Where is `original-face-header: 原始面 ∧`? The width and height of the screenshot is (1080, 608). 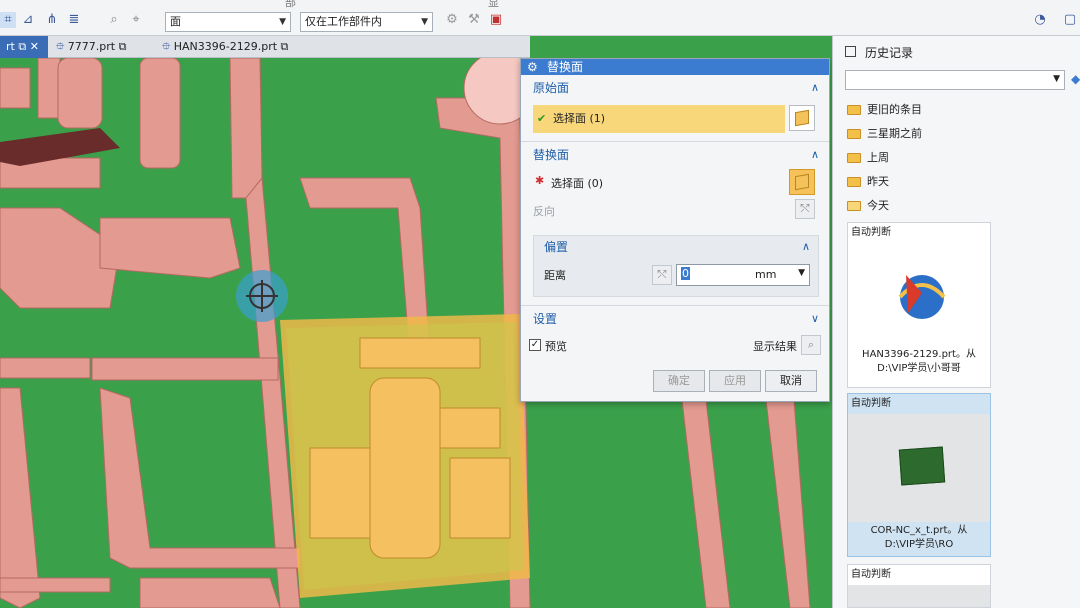
original-face-header: 原始面 ∧ is located at coordinates (675, 88).